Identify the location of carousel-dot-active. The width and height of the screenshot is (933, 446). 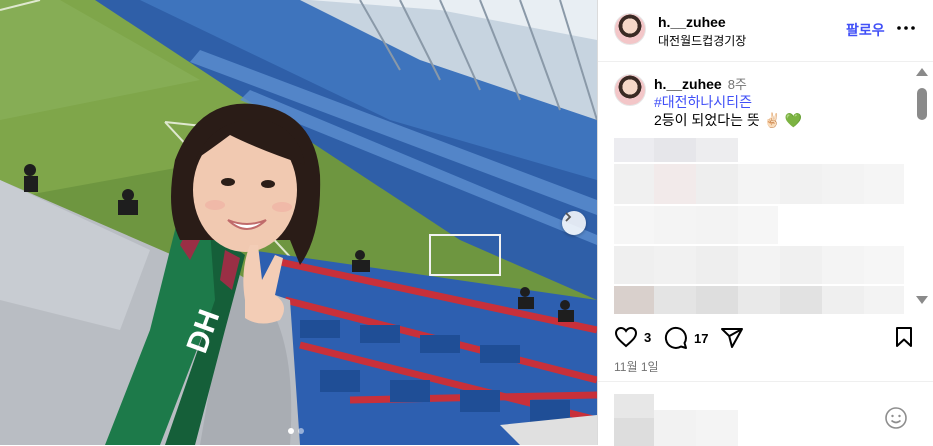
(291, 431).